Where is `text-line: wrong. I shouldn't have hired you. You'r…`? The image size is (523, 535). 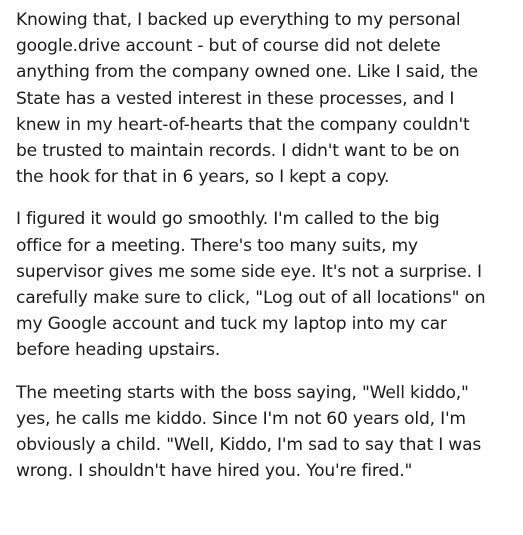
text-line: wrong. I shouldn't have hired you. You'r… is located at coordinates (214, 471).